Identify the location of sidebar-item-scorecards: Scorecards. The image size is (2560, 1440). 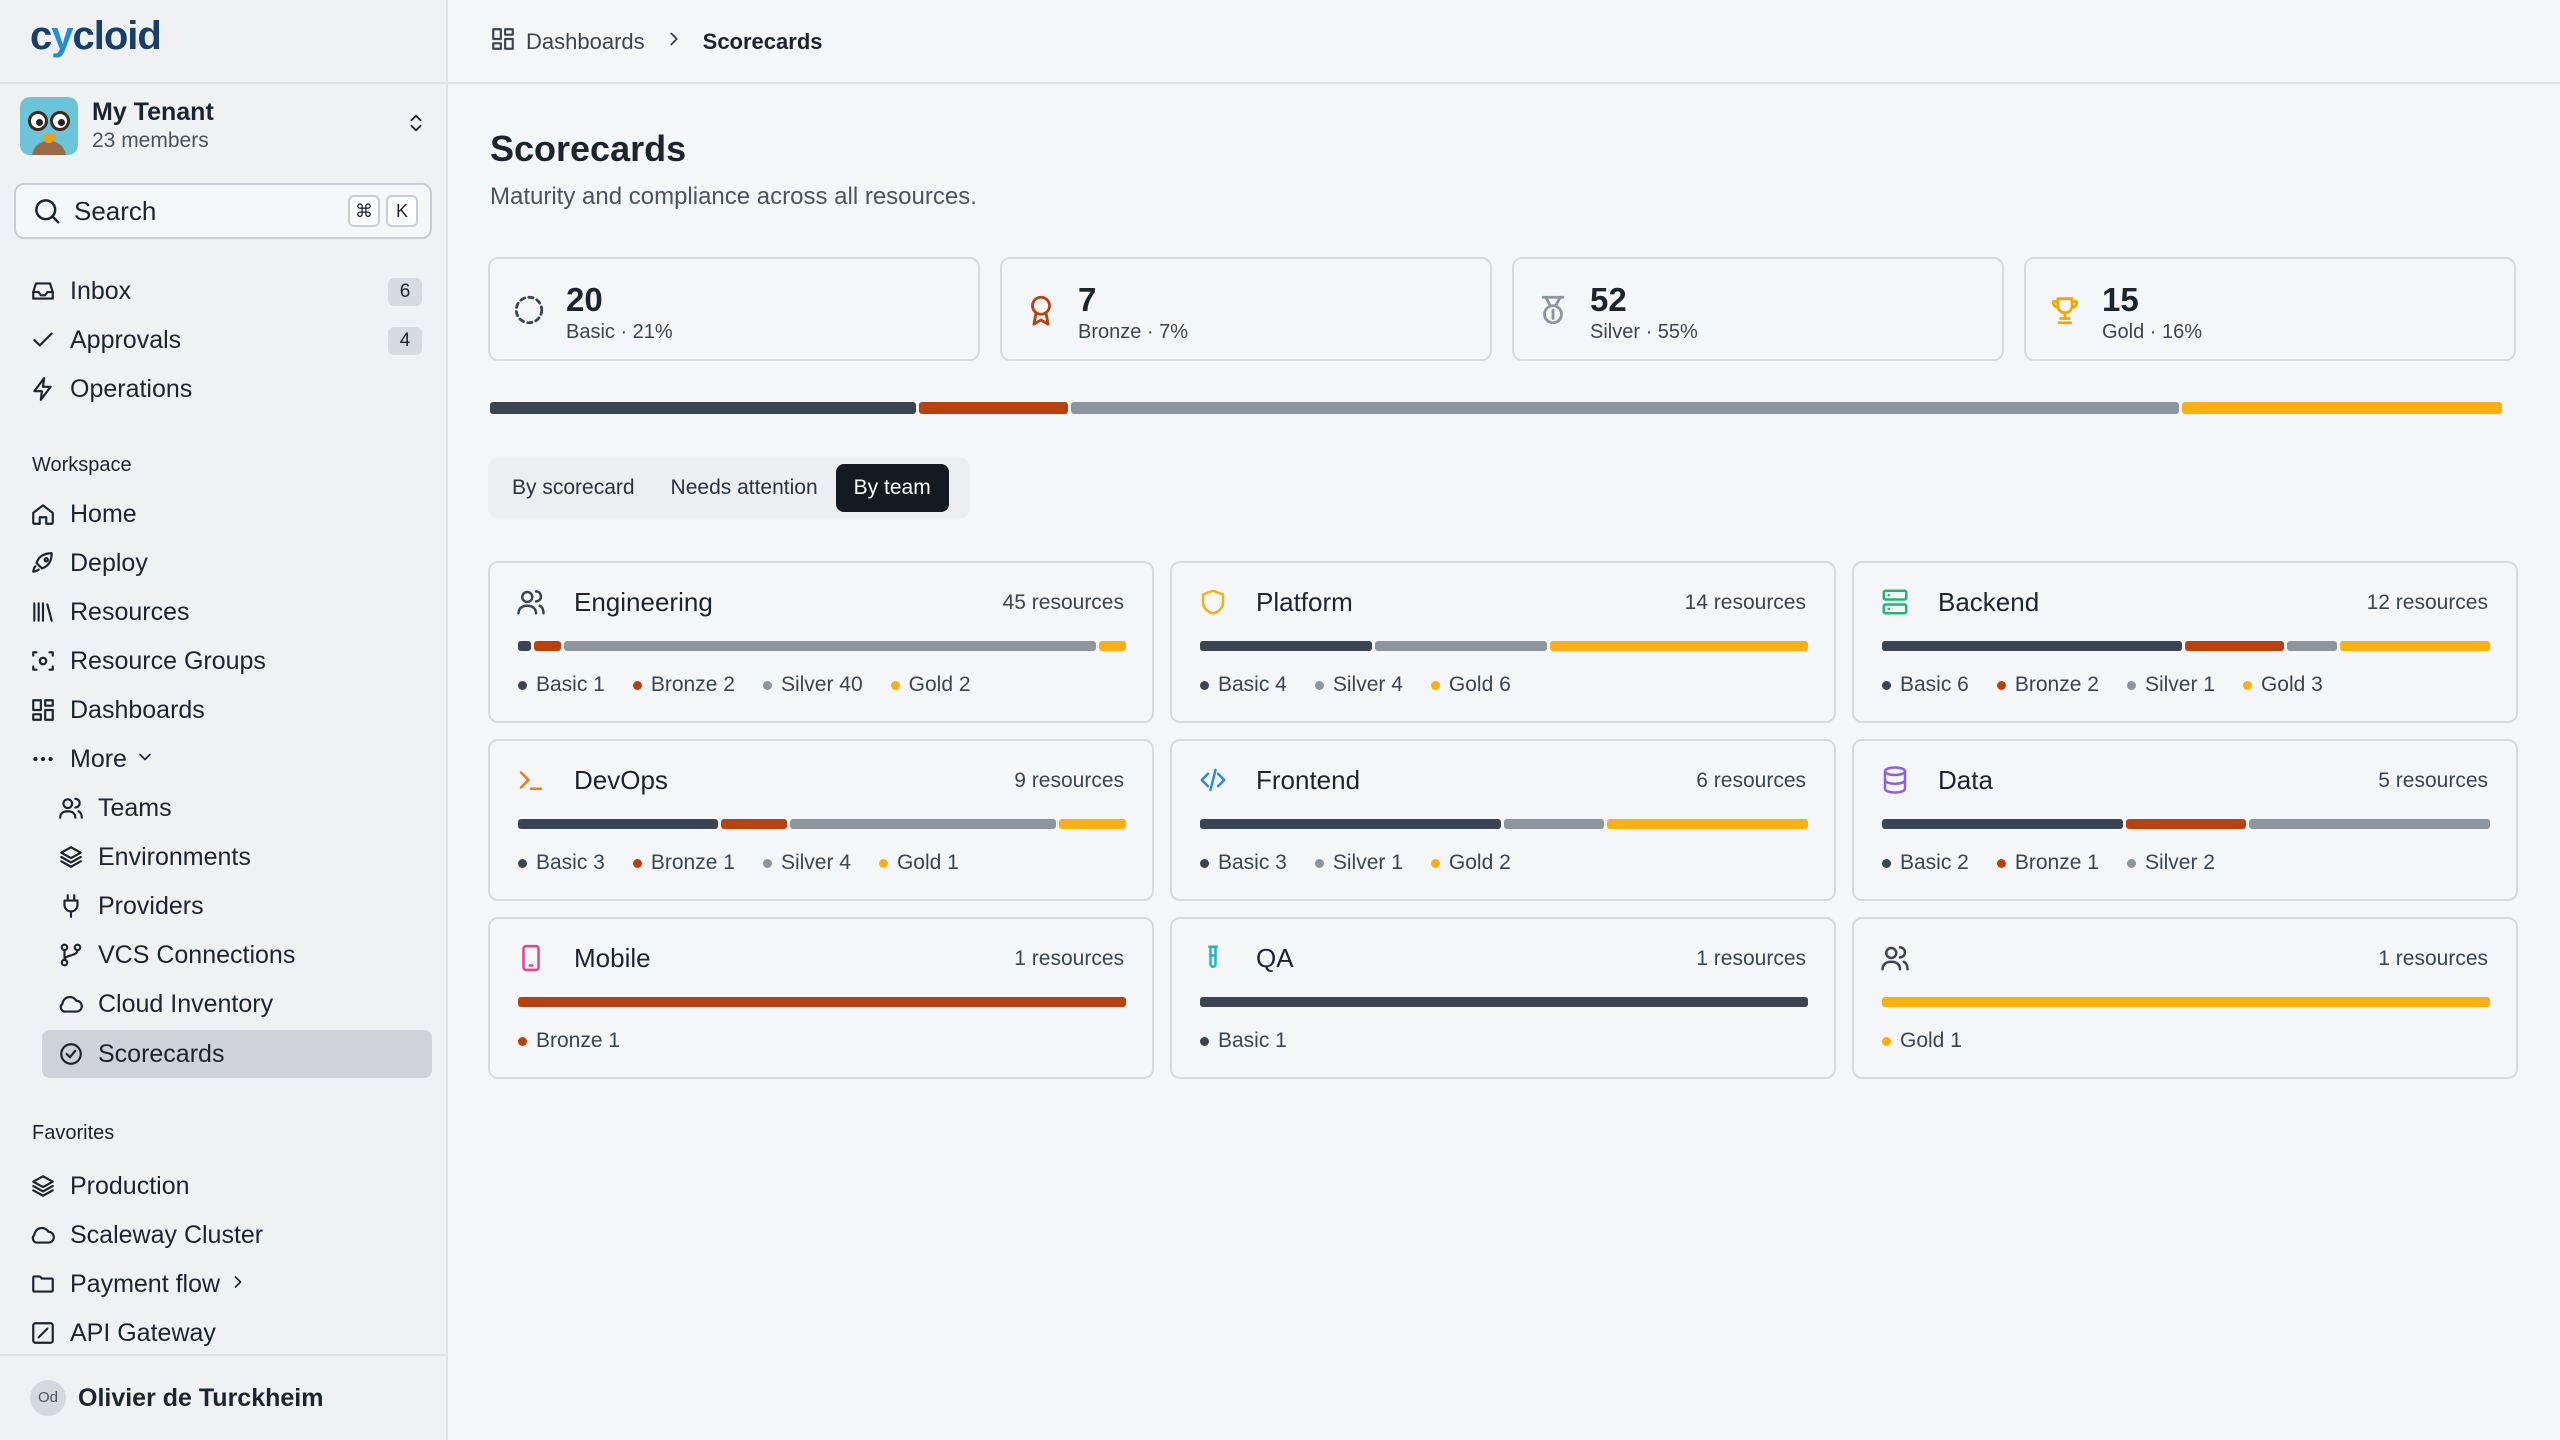
(237, 1054).